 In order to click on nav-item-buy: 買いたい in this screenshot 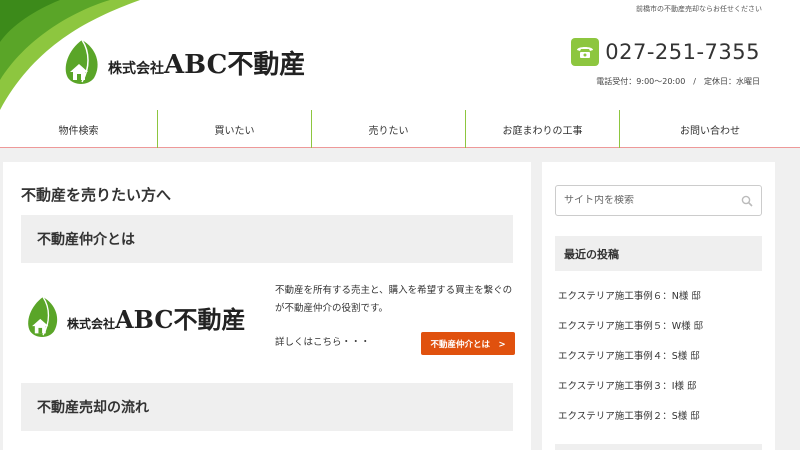, I will do `click(235, 129)`.